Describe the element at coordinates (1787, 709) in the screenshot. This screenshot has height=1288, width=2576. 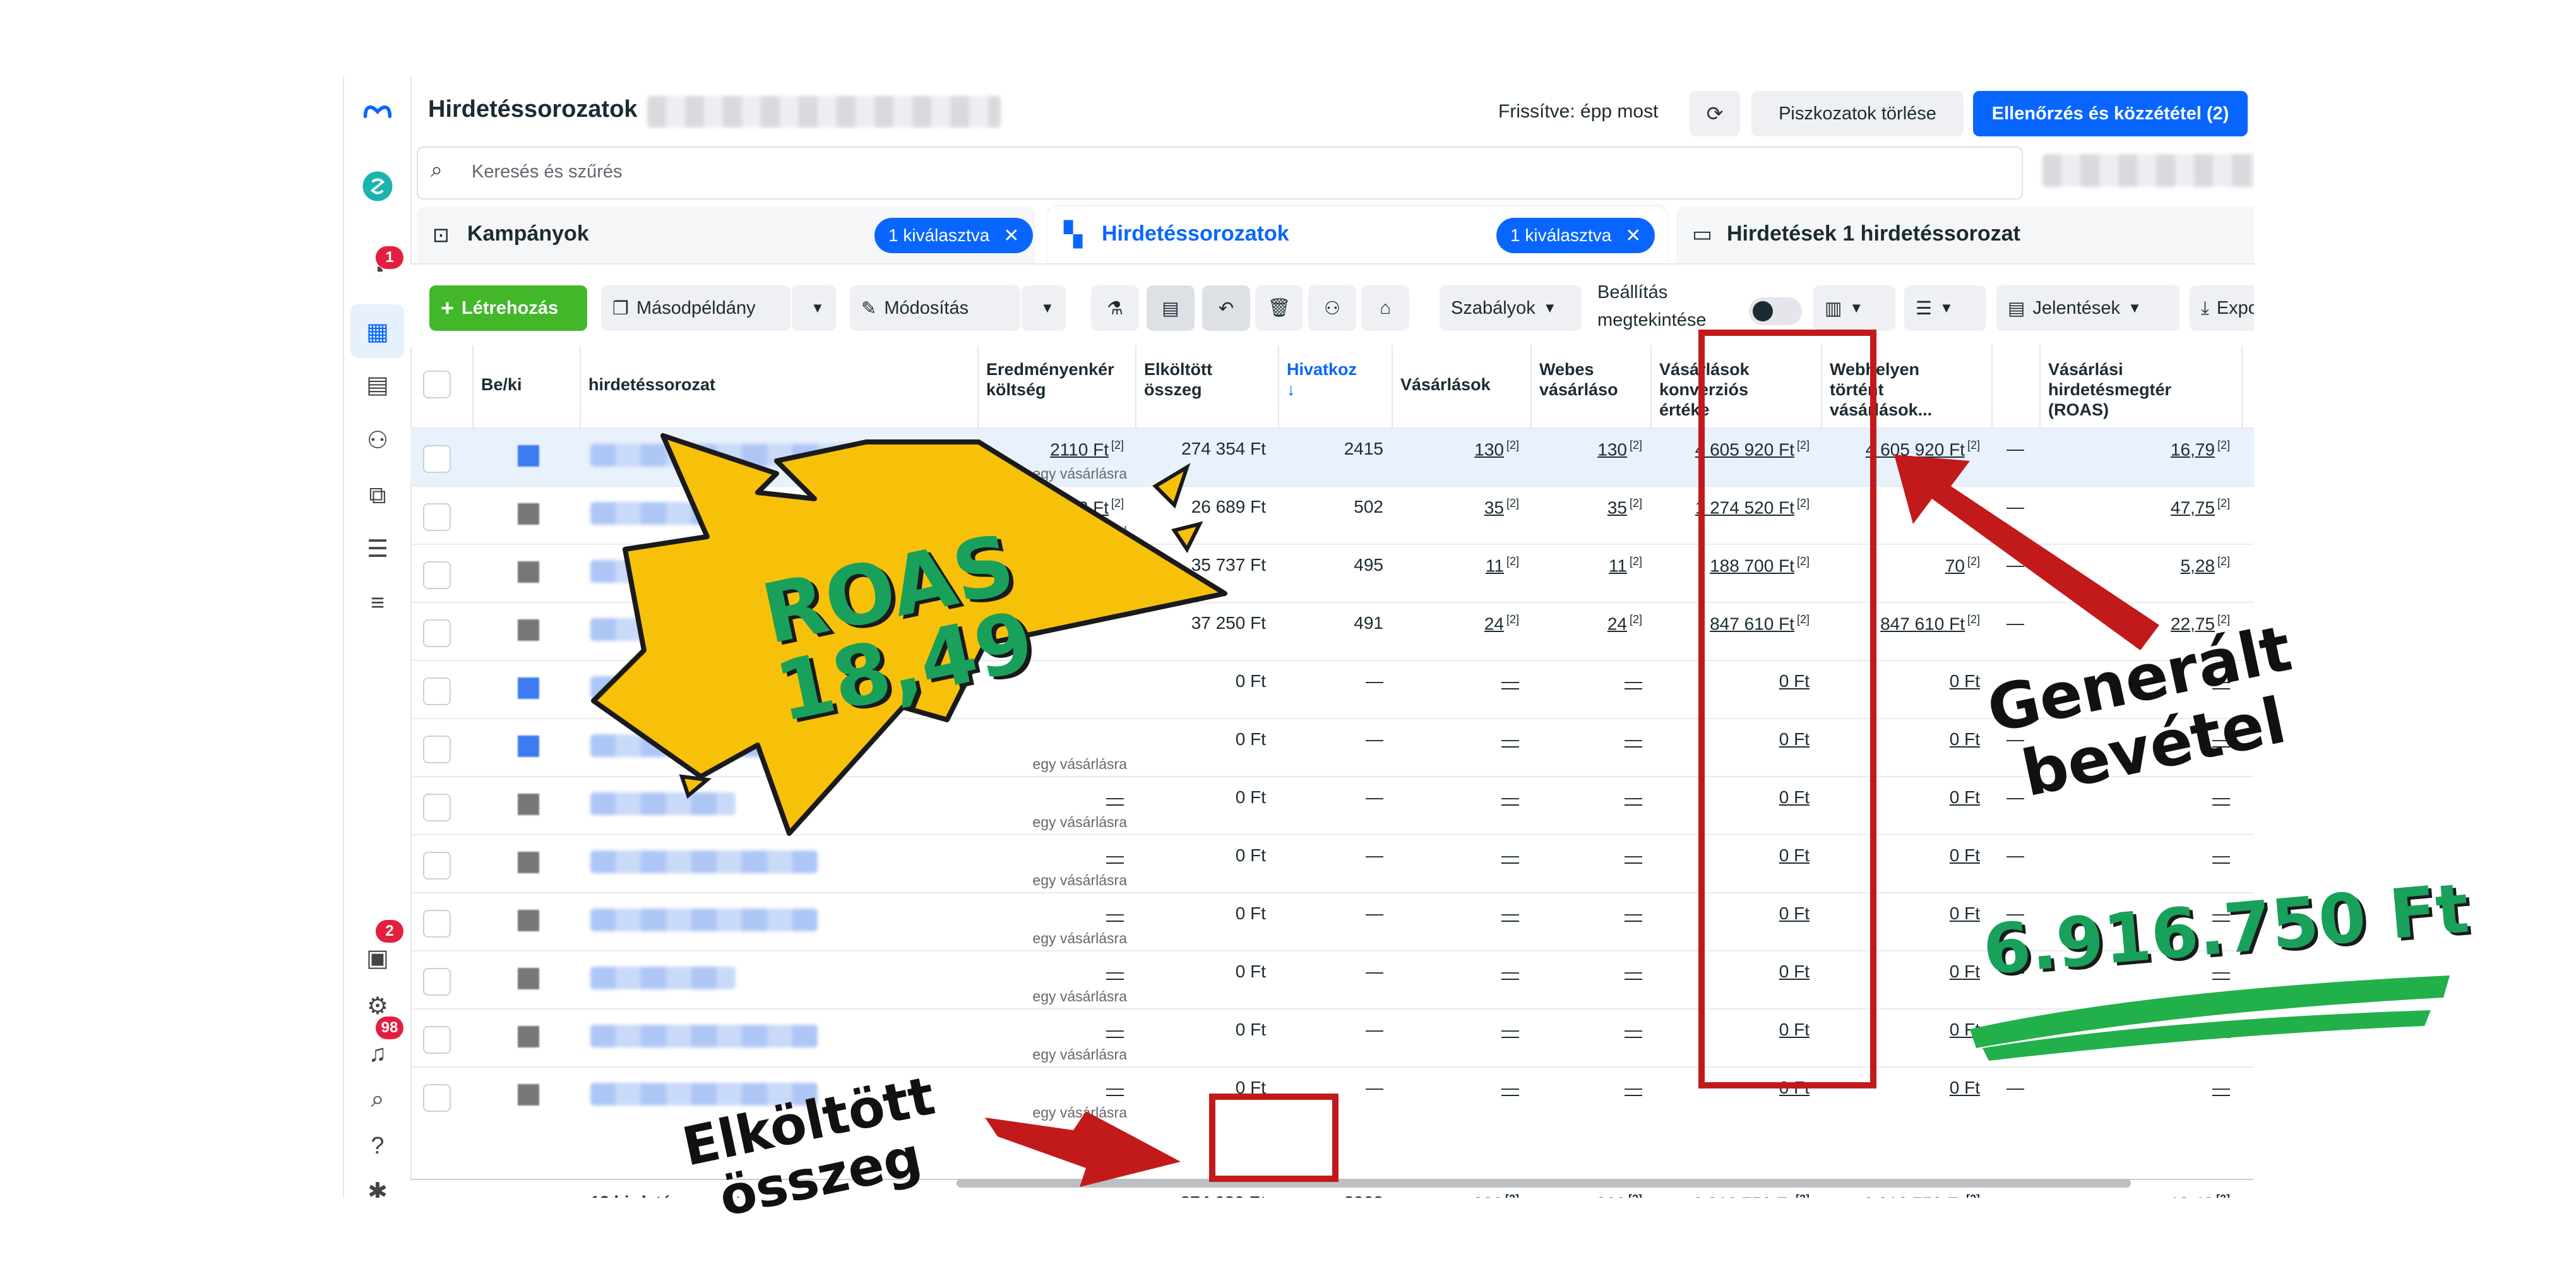
I see `conversion-value-highlight` at that location.